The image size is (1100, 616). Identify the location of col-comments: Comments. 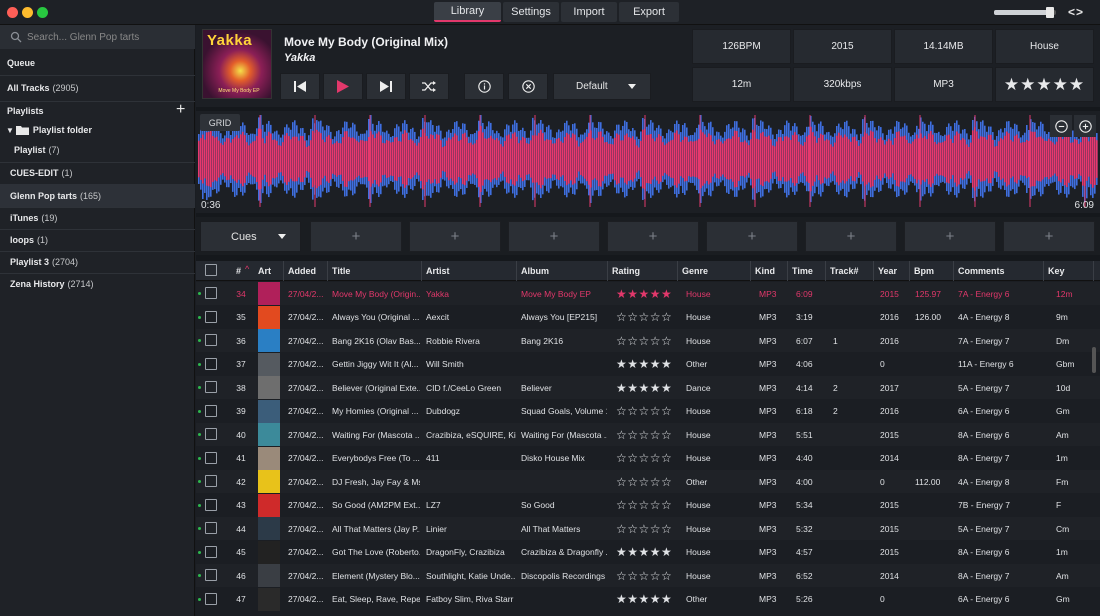
(999, 271).